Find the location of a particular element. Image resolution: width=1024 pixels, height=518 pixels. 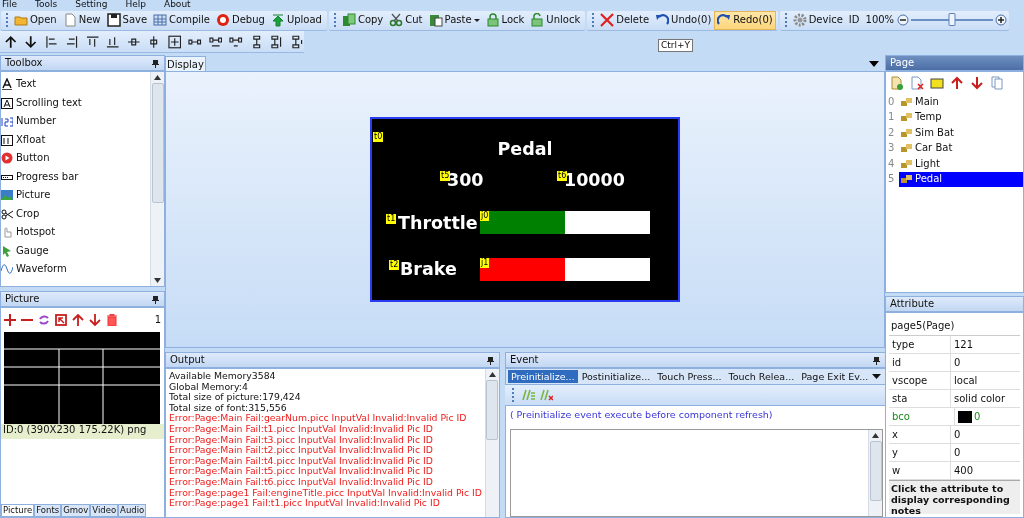

zoom-slider is located at coordinates (952, 20).